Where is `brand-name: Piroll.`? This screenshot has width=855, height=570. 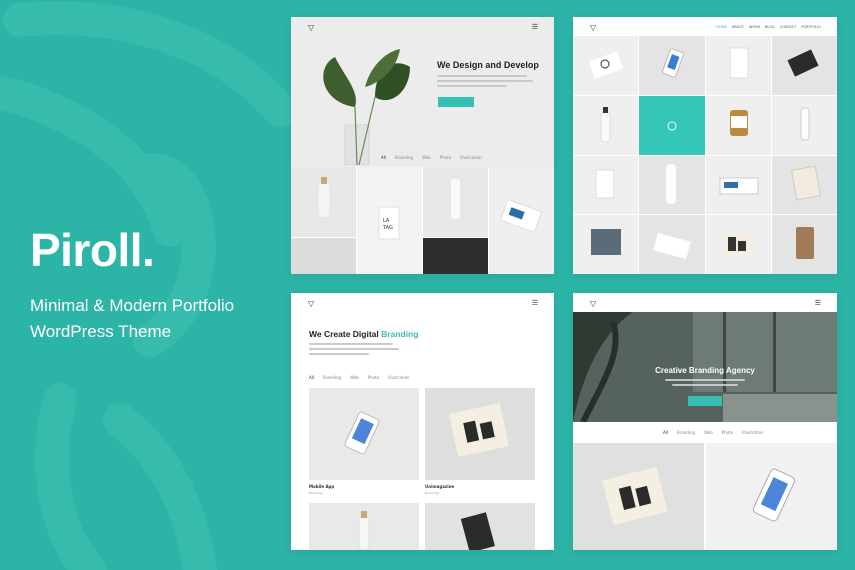 brand-name: Piroll. is located at coordinates (92, 250).